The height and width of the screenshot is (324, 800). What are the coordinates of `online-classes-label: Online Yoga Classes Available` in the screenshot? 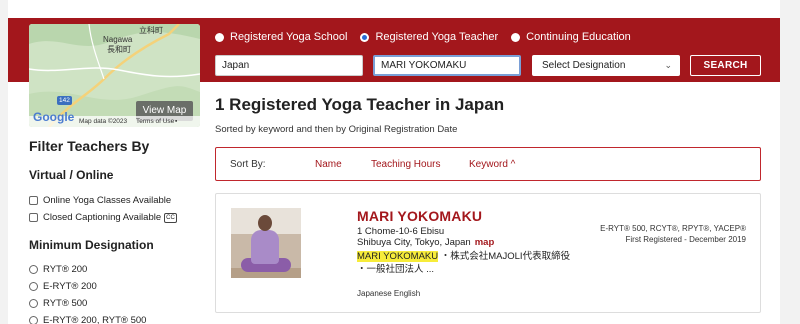 It's located at (107, 200).